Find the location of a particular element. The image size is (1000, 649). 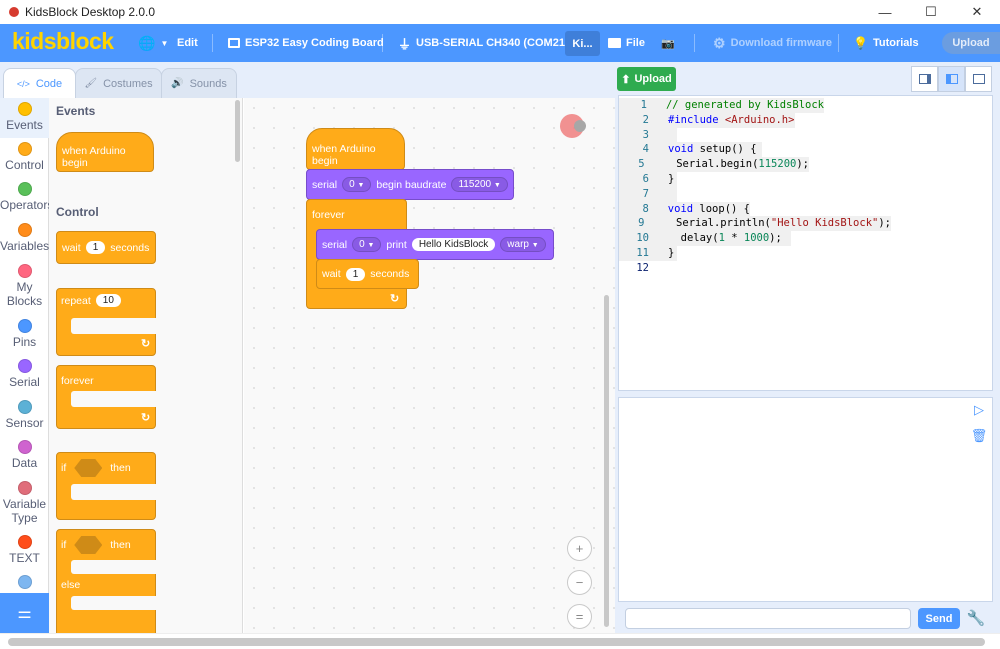

layout-icon is located at coordinates (924, 79).